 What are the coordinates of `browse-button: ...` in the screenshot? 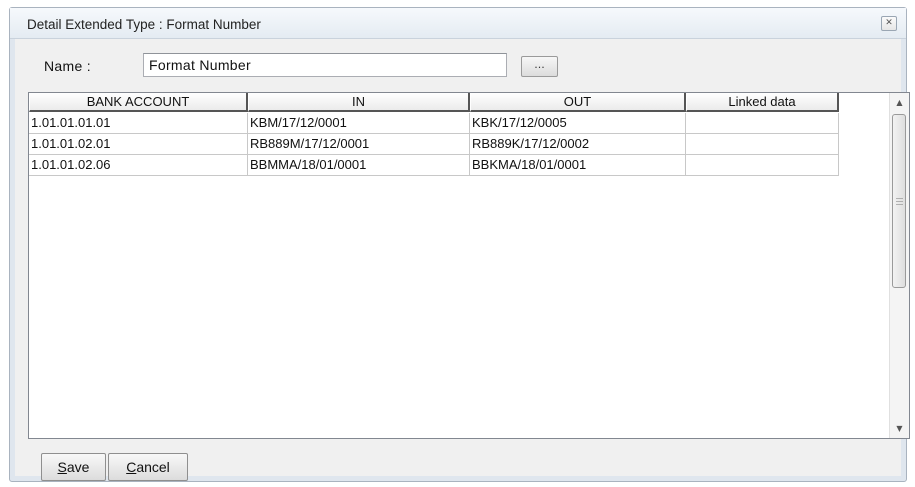 It's located at (539, 66).